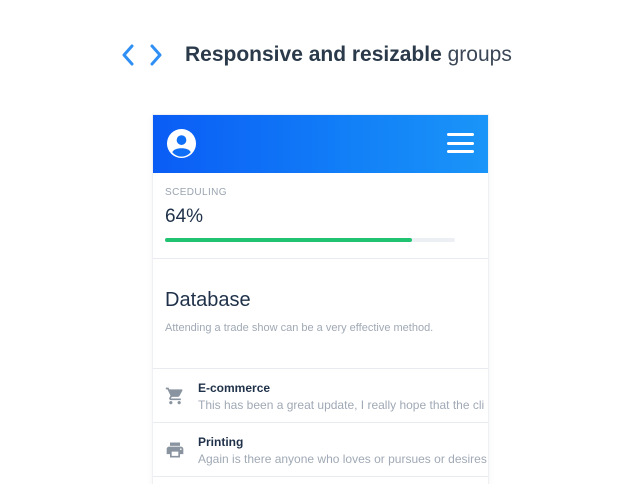 The height and width of the screenshot is (484, 640). Describe the element at coordinates (175, 450) in the screenshot. I see `printer-icon` at that location.